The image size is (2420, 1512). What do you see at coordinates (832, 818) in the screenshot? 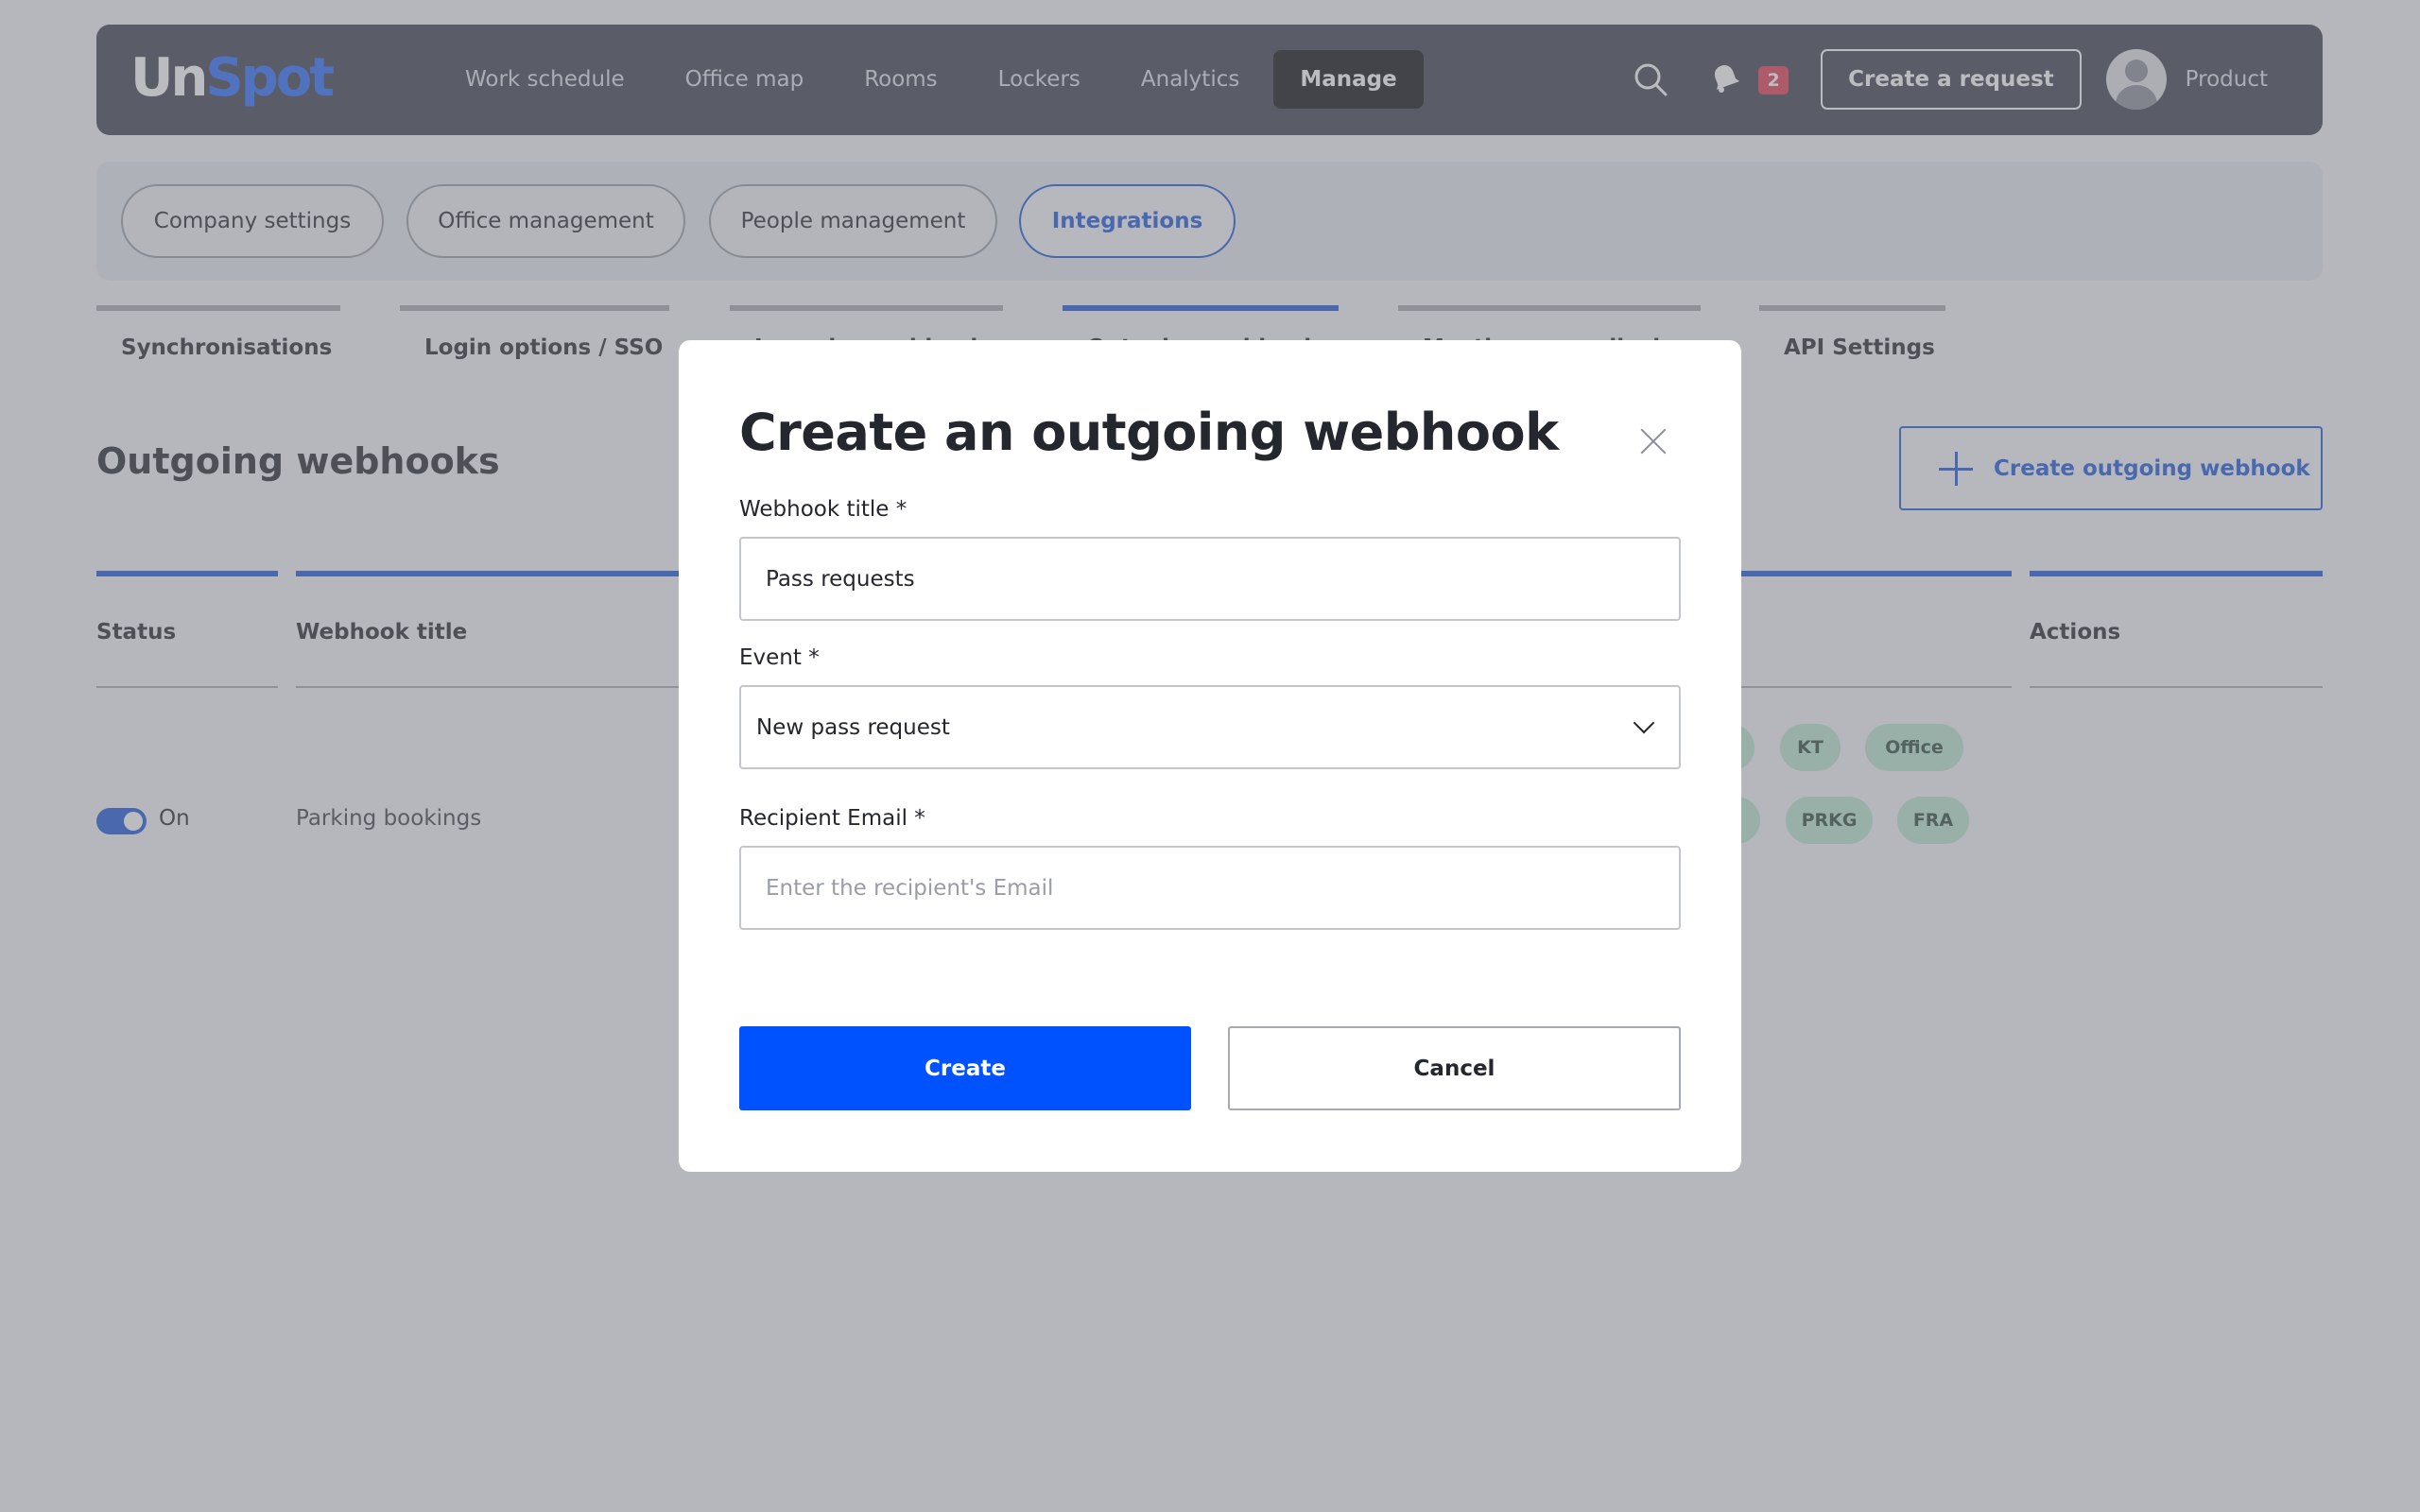
I see `recipient-email-label: Recipient Email *` at bounding box center [832, 818].